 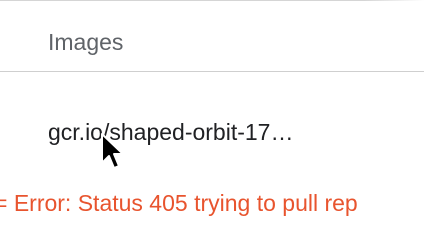 What do you see at coordinates (179, 203) in the screenshot?
I see `error-message: = Error: Status 405 trying to pull rep` at bounding box center [179, 203].